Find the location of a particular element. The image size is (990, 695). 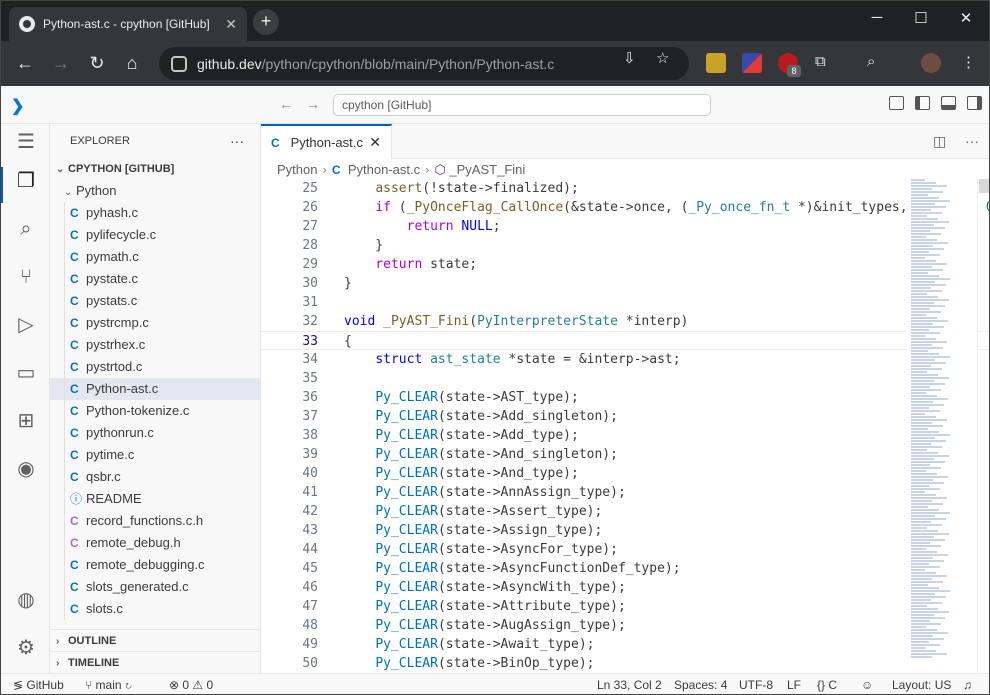

file-item: C Python-ast.c is located at coordinates (155, 389).